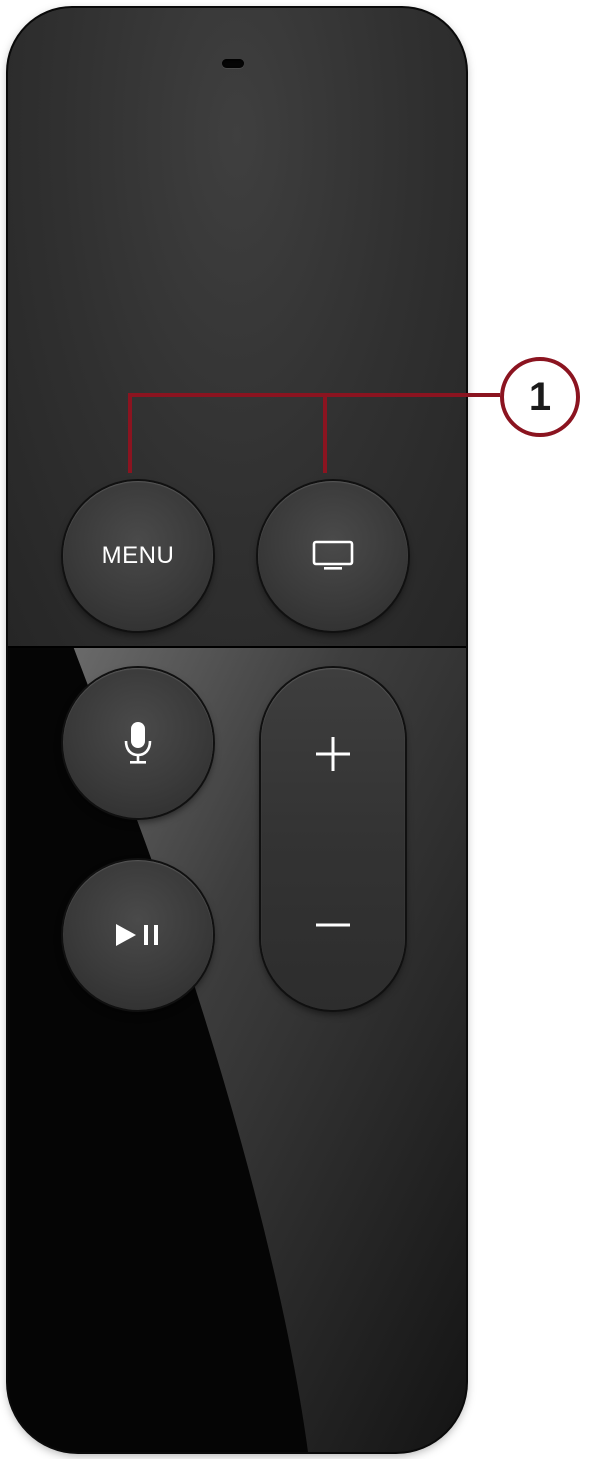  I want to click on callout-line-horizontal, so click(314, 395).